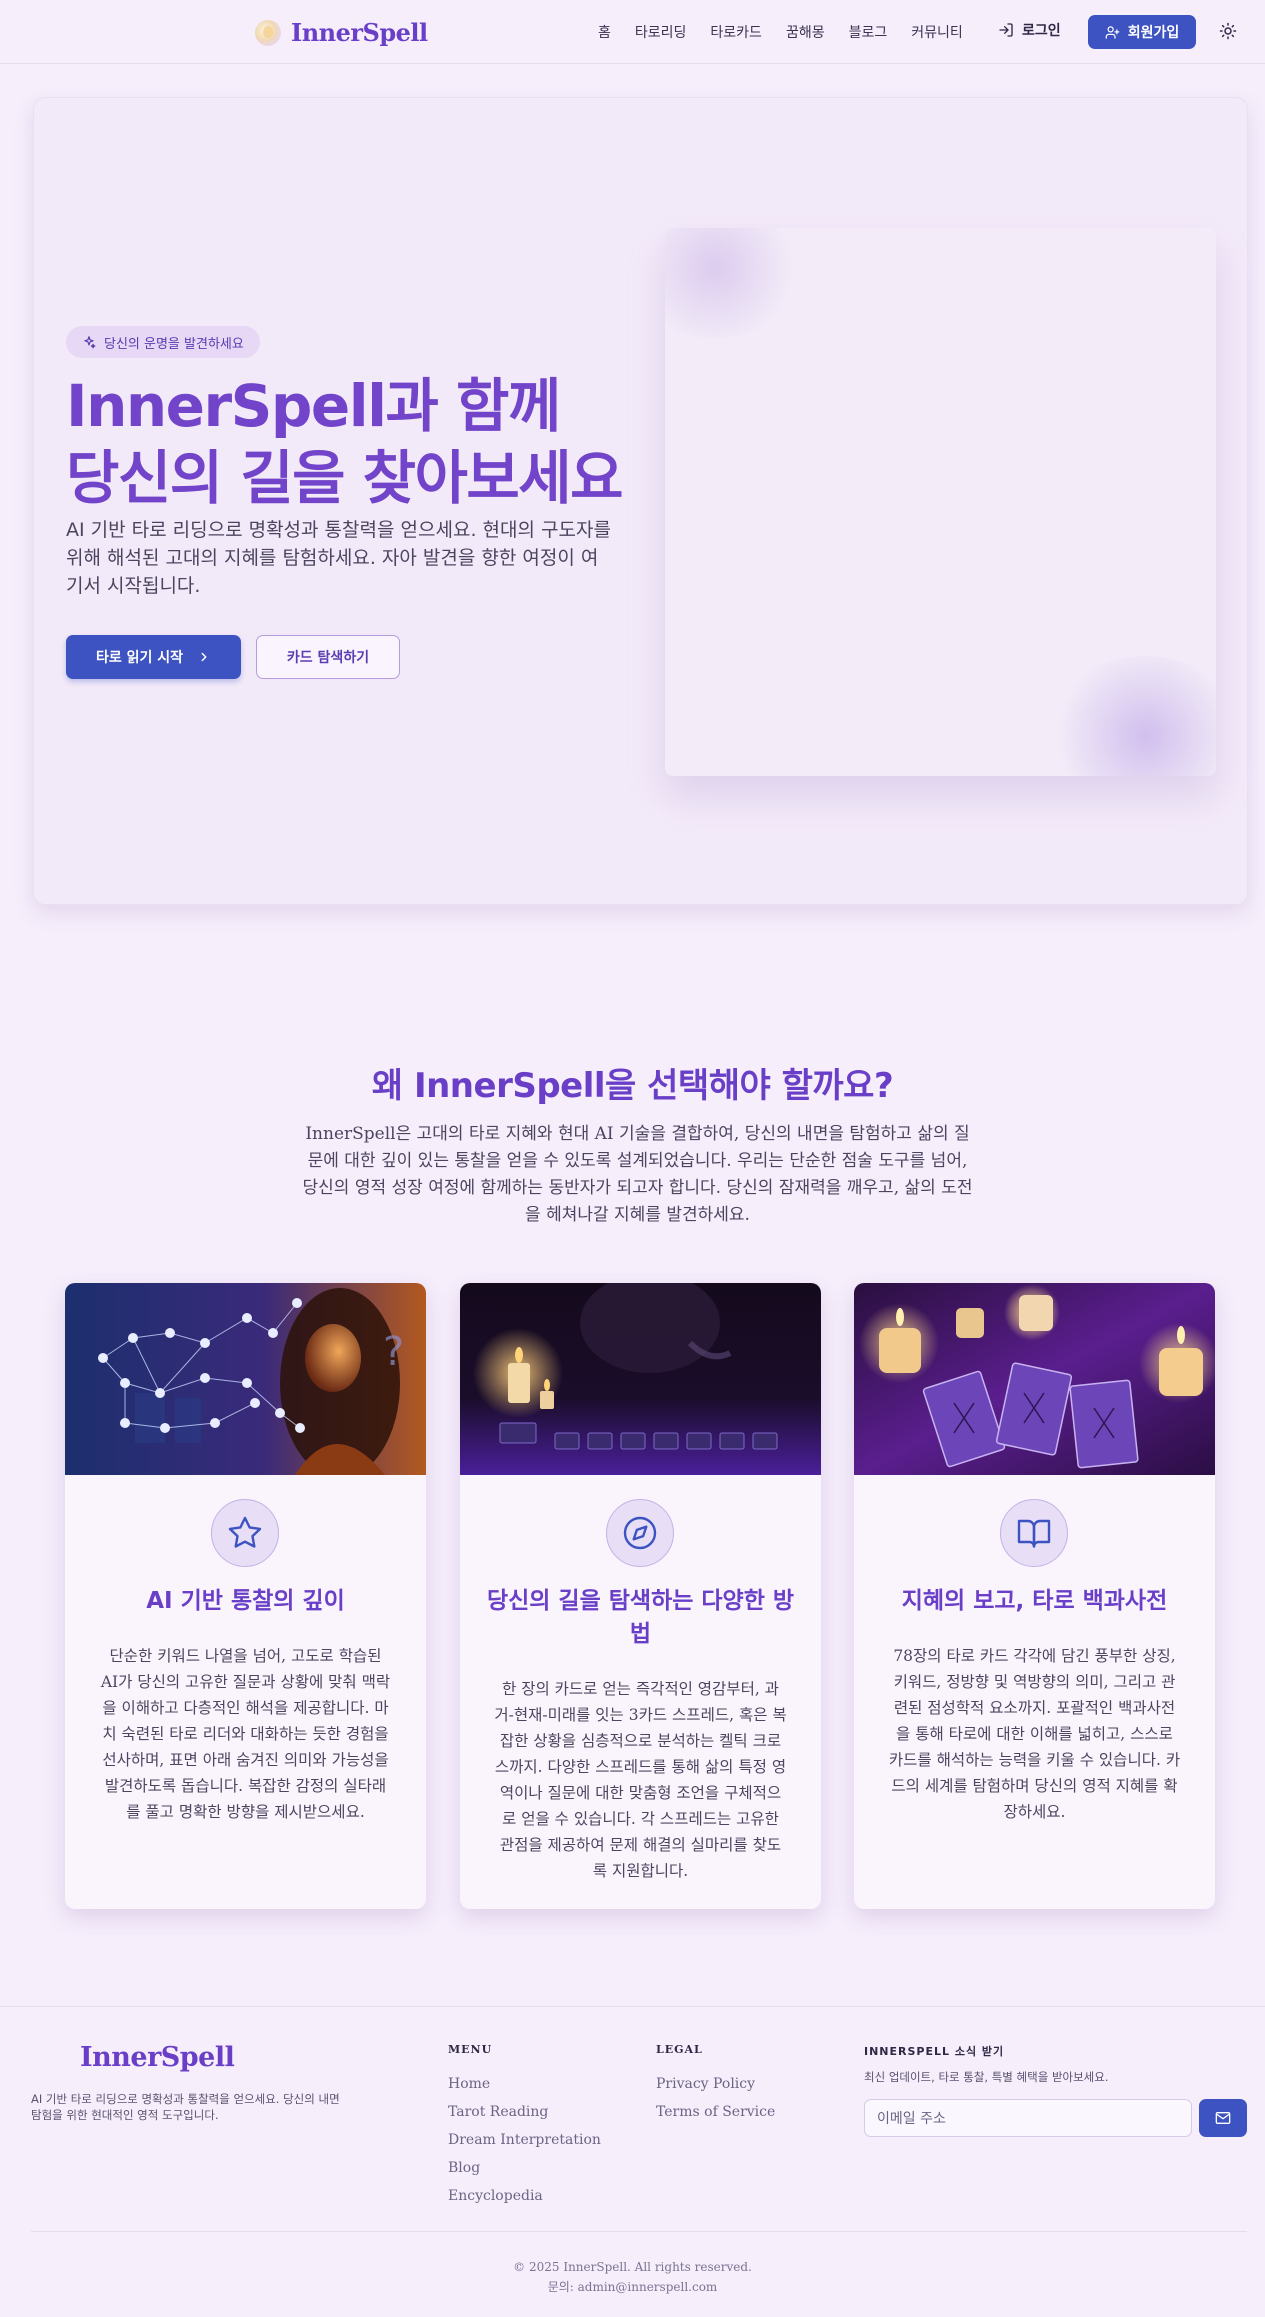 This screenshot has height=2317, width=1265. Describe the element at coordinates (640, 1617) in the screenshot. I see `feature-card-title: 당신의 길을 탐색하는 다양한 방법` at that location.